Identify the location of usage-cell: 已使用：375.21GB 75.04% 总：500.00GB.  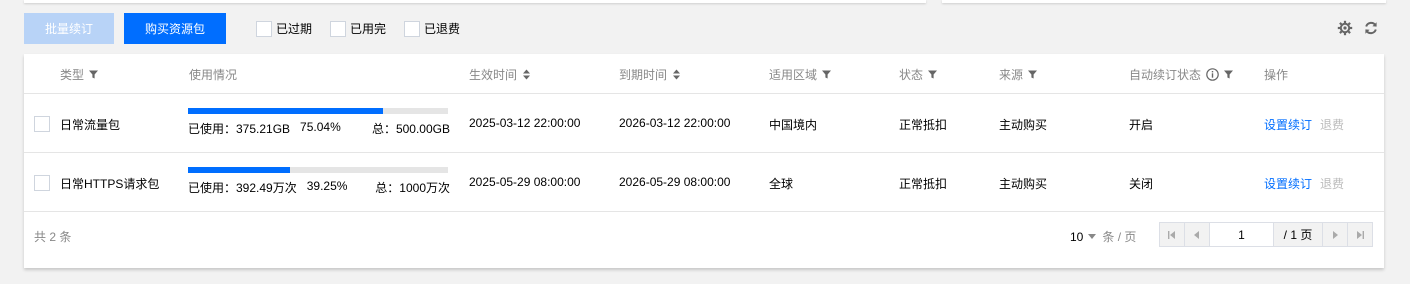
(319, 122).